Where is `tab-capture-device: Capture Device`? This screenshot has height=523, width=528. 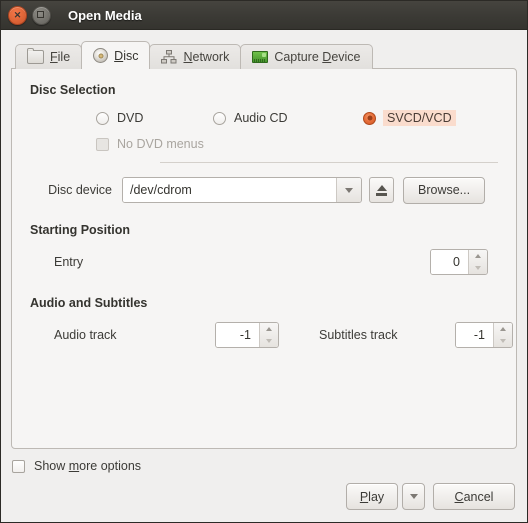 tab-capture-device: Capture Device is located at coordinates (306, 56).